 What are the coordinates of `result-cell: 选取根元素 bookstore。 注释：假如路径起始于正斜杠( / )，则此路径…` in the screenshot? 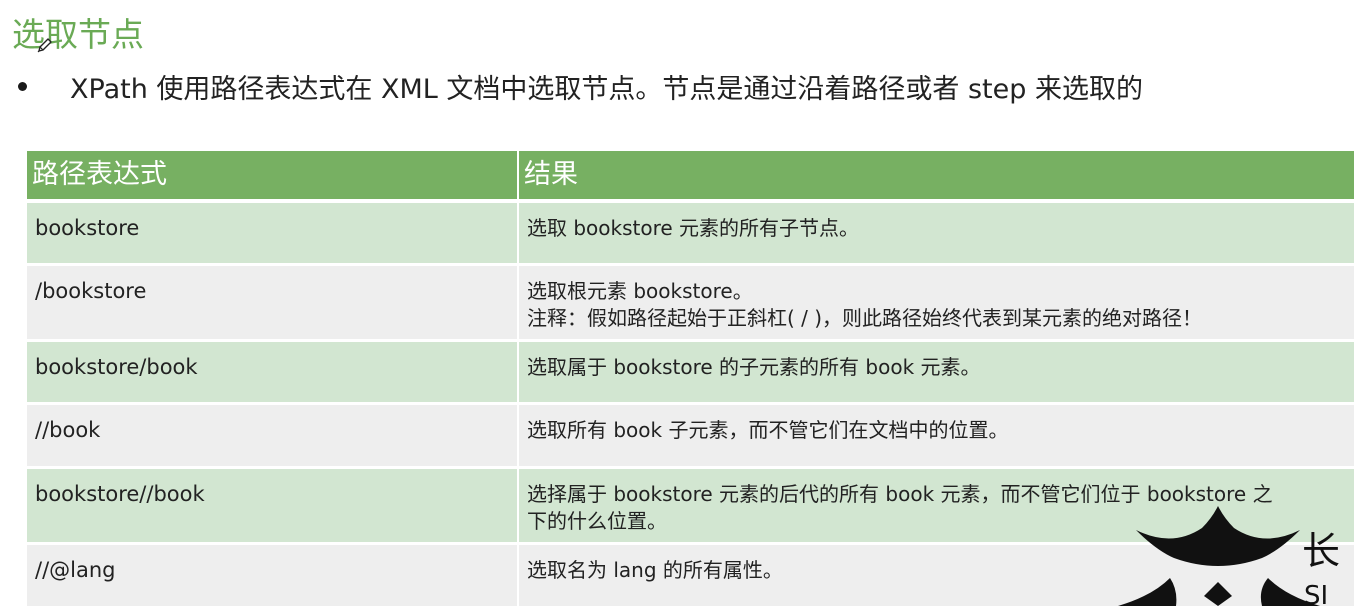 It's located at (936, 302).